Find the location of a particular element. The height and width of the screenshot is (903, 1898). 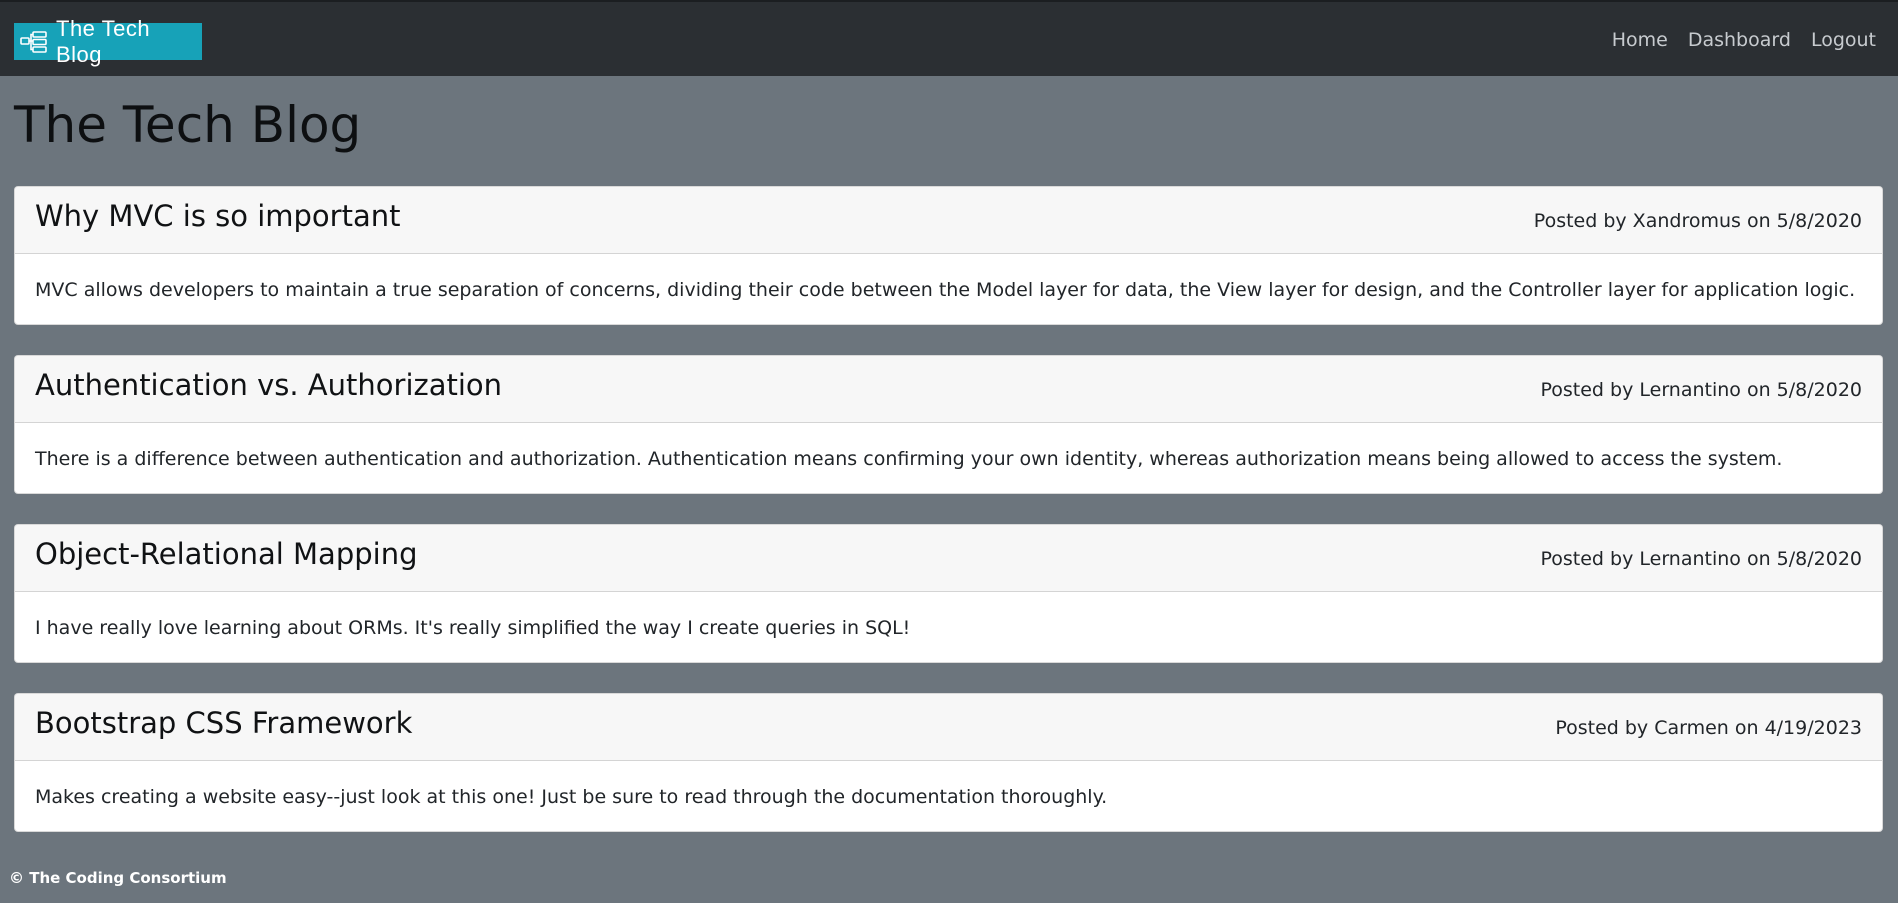

nav-link-logout: Logout is located at coordinates (1843, 40).